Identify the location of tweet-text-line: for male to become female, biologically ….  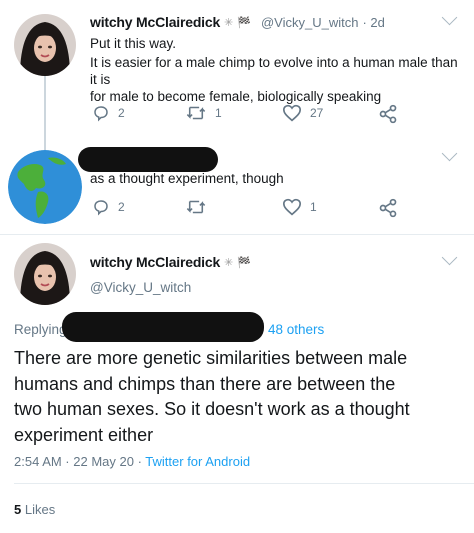
(236, 96).